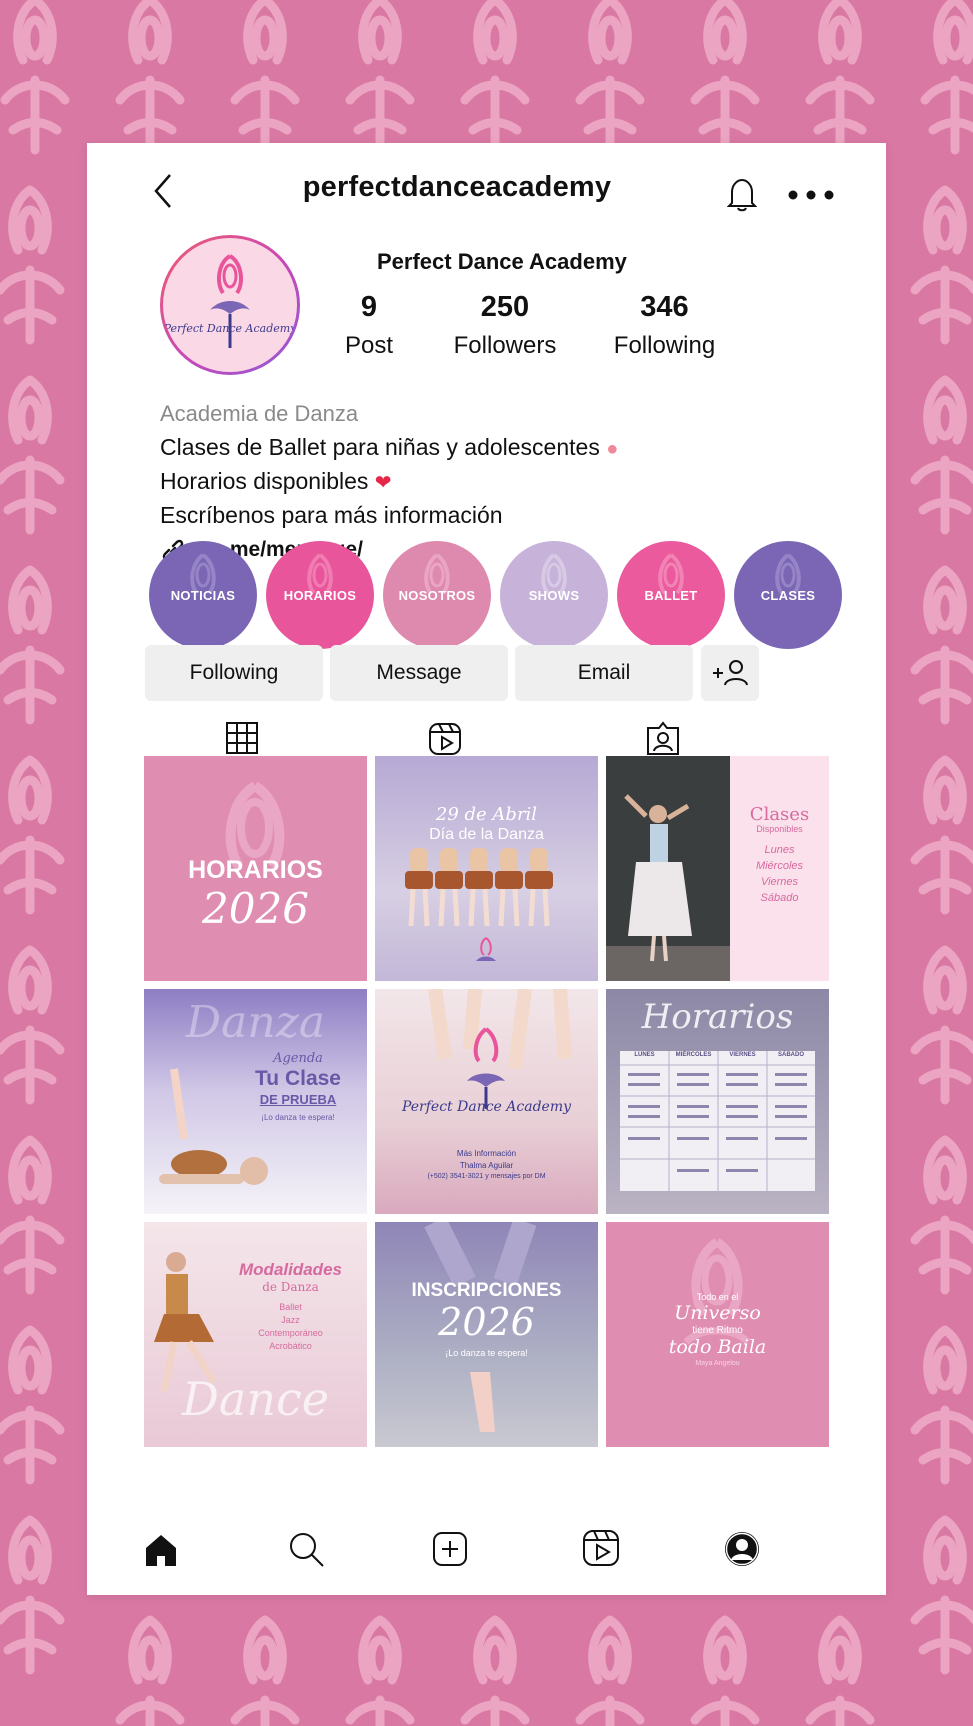 This screenshot has height=1726, width=973. I want to click on tagged-icon, so click(663, 739).